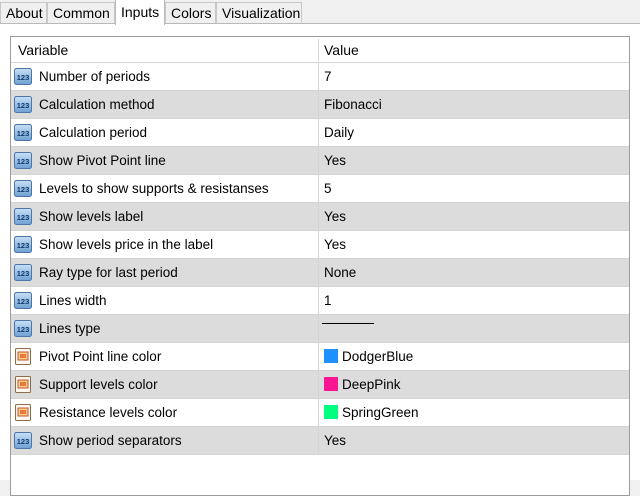 Image resolution: width=640 pixels, height=496 pixels. Describe the element at coordinates (377, 356) in the screenshot. I see `value-field: DodgerBlue` at that location.